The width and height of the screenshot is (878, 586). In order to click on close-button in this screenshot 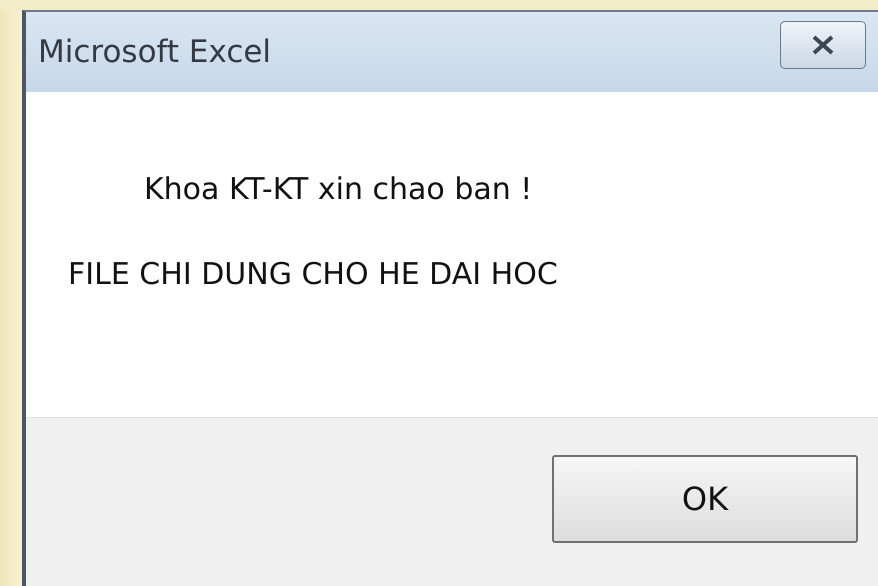, I will do `click(823, 45)`.